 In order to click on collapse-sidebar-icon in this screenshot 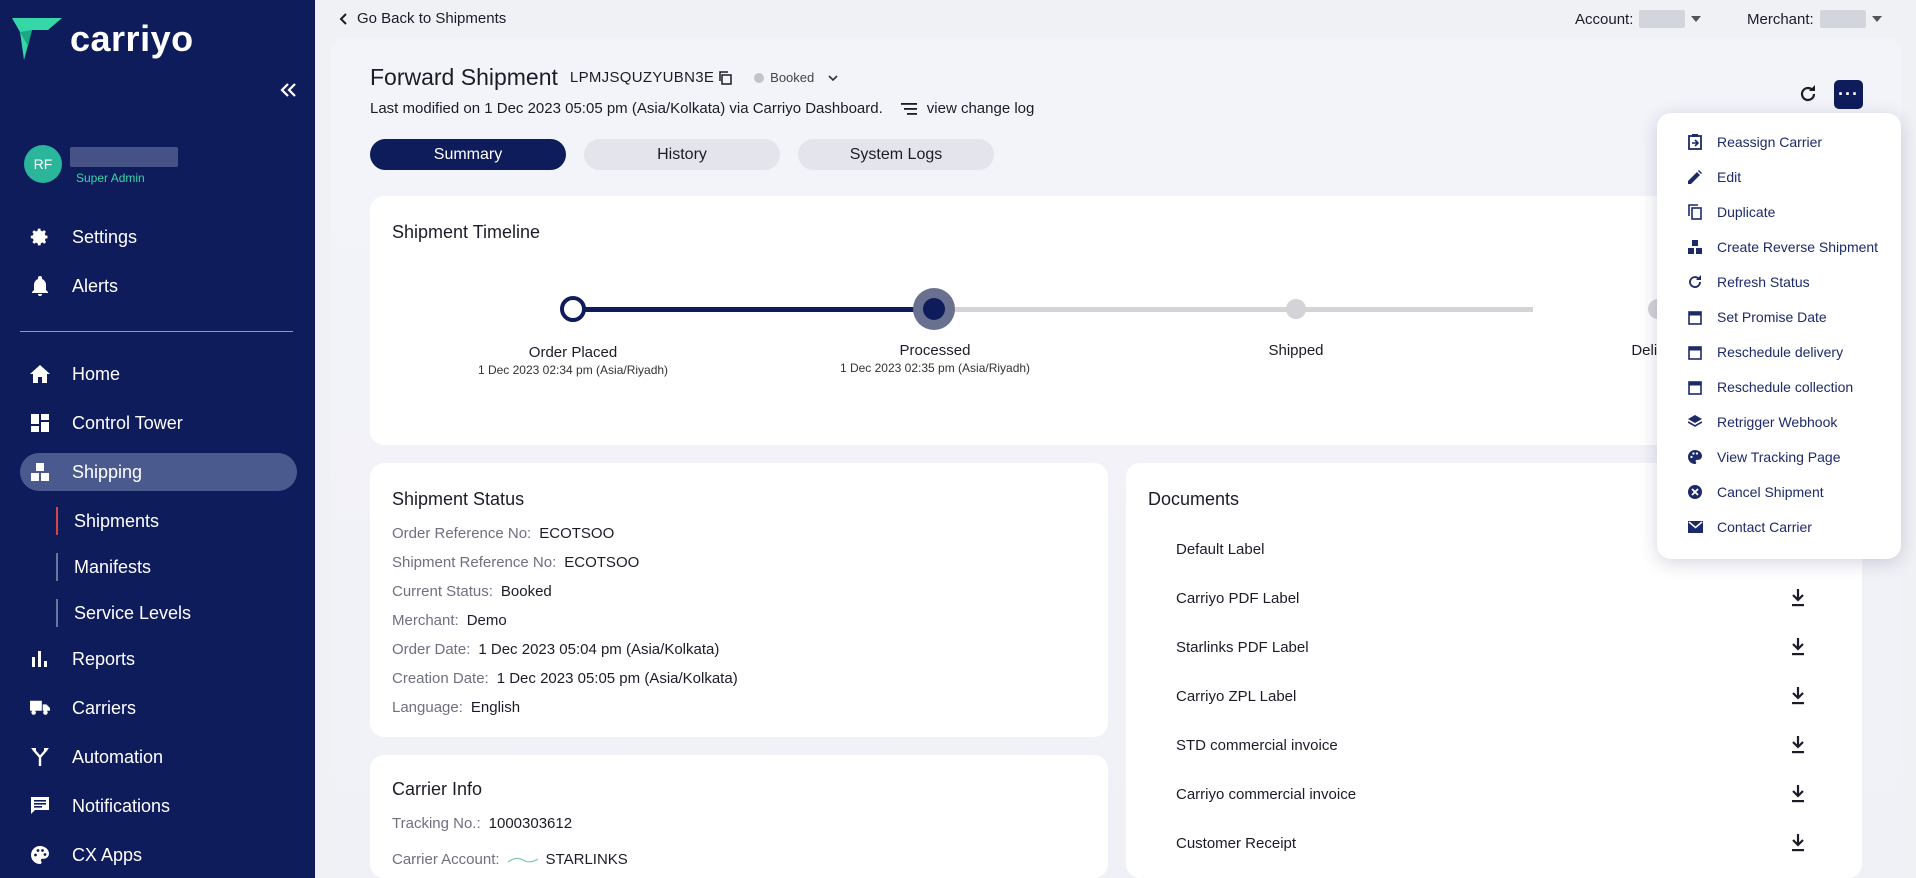, I will do `click(288, 90)`.